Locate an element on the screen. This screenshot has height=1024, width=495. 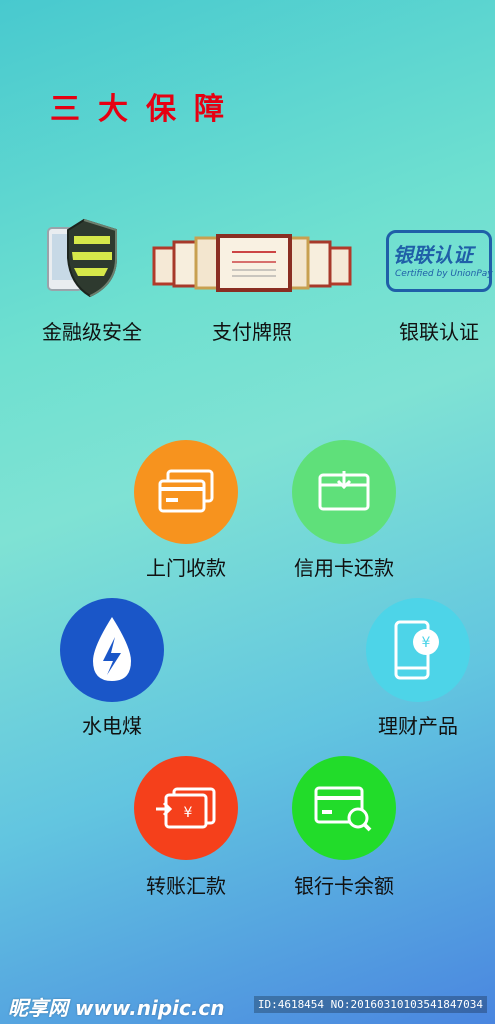
card-search-icon is located at coordinates (343, 809).